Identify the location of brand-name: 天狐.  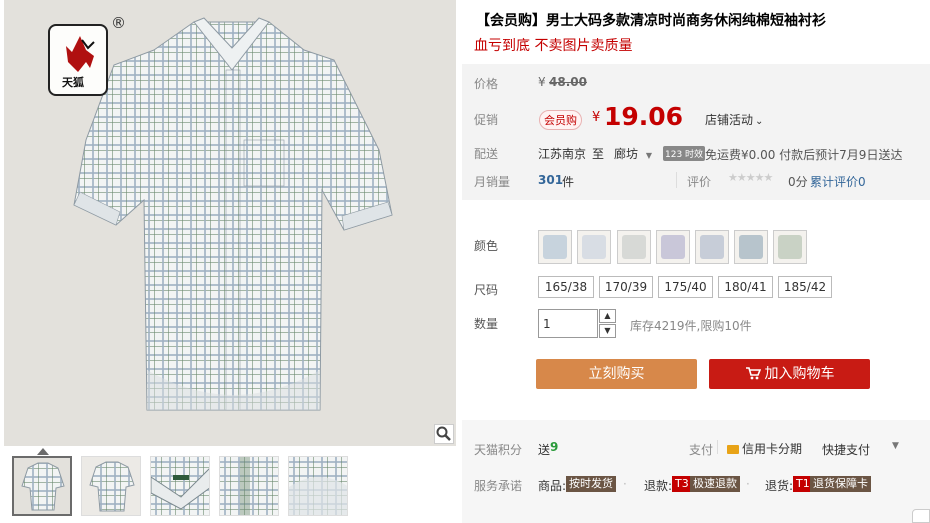
(73, 82).